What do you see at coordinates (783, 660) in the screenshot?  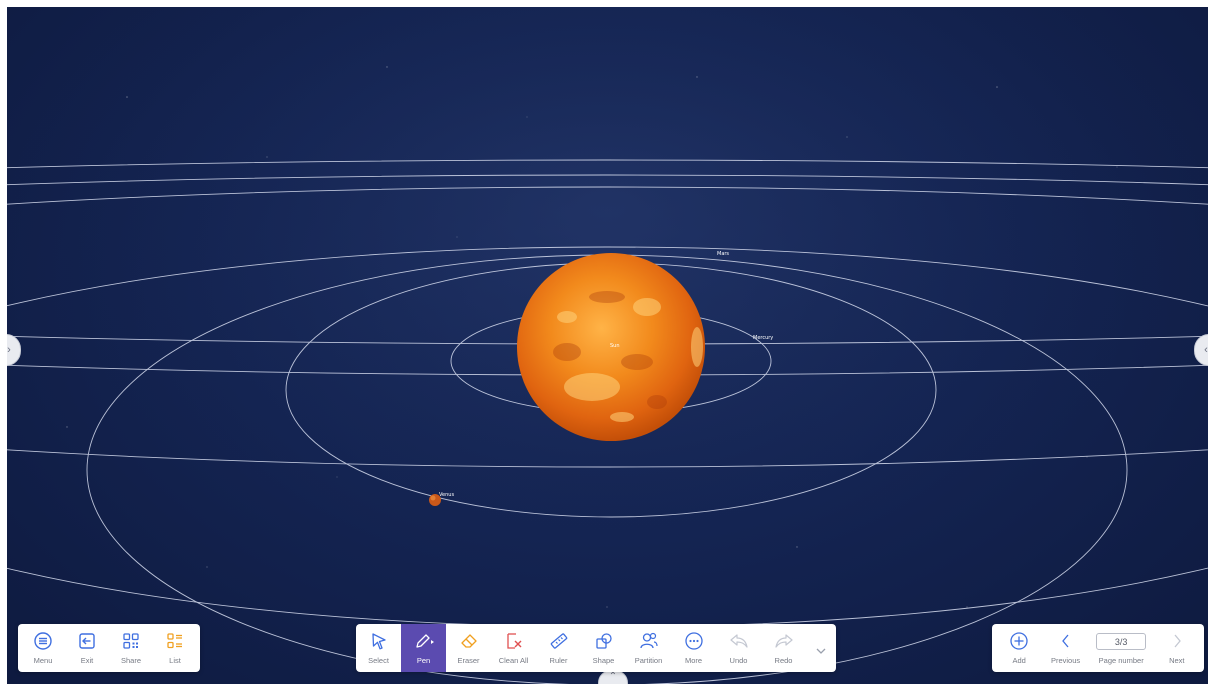 I see `redo-label: Redo` at bounding box center [783, 660].